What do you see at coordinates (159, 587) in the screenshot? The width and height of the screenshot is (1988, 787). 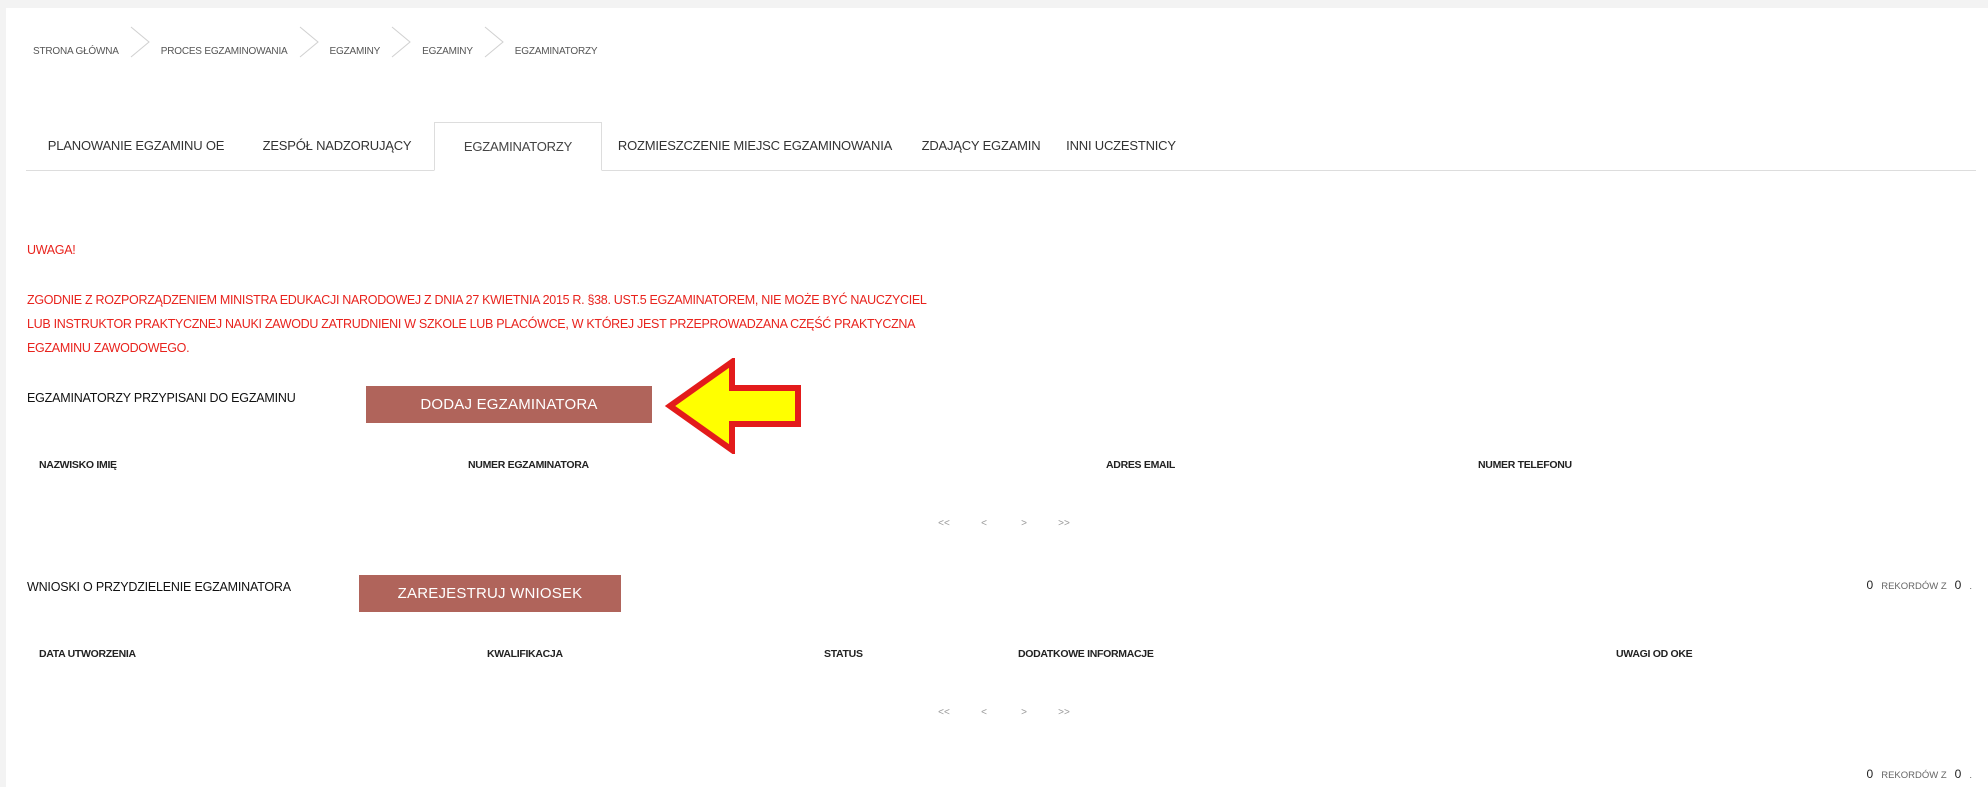 I see `requests-section-title: WNIOSKI O PRZYDZIELENIE EGZAMINATORA` at bounding box center [159, 587].